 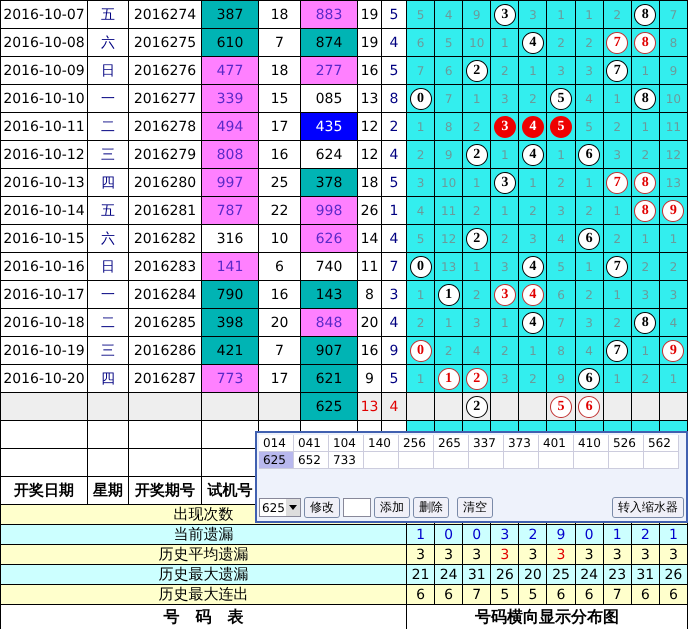 I want to click on result-number-cell: 085, so click(x=329, y=98).